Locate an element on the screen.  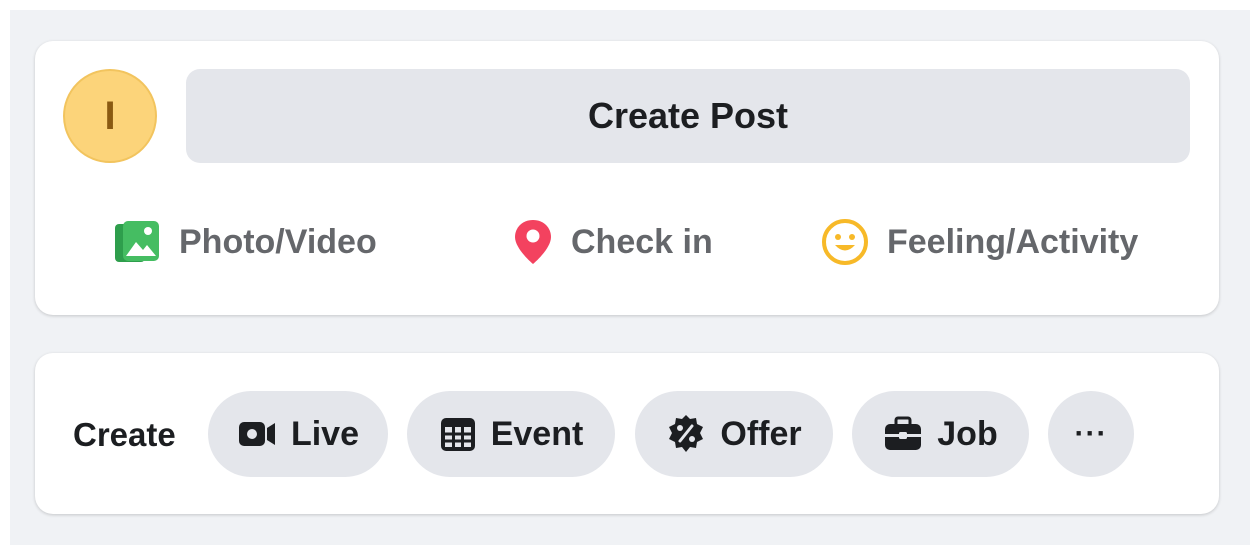
offer-label: Offer is located at coordinates (761, 433).